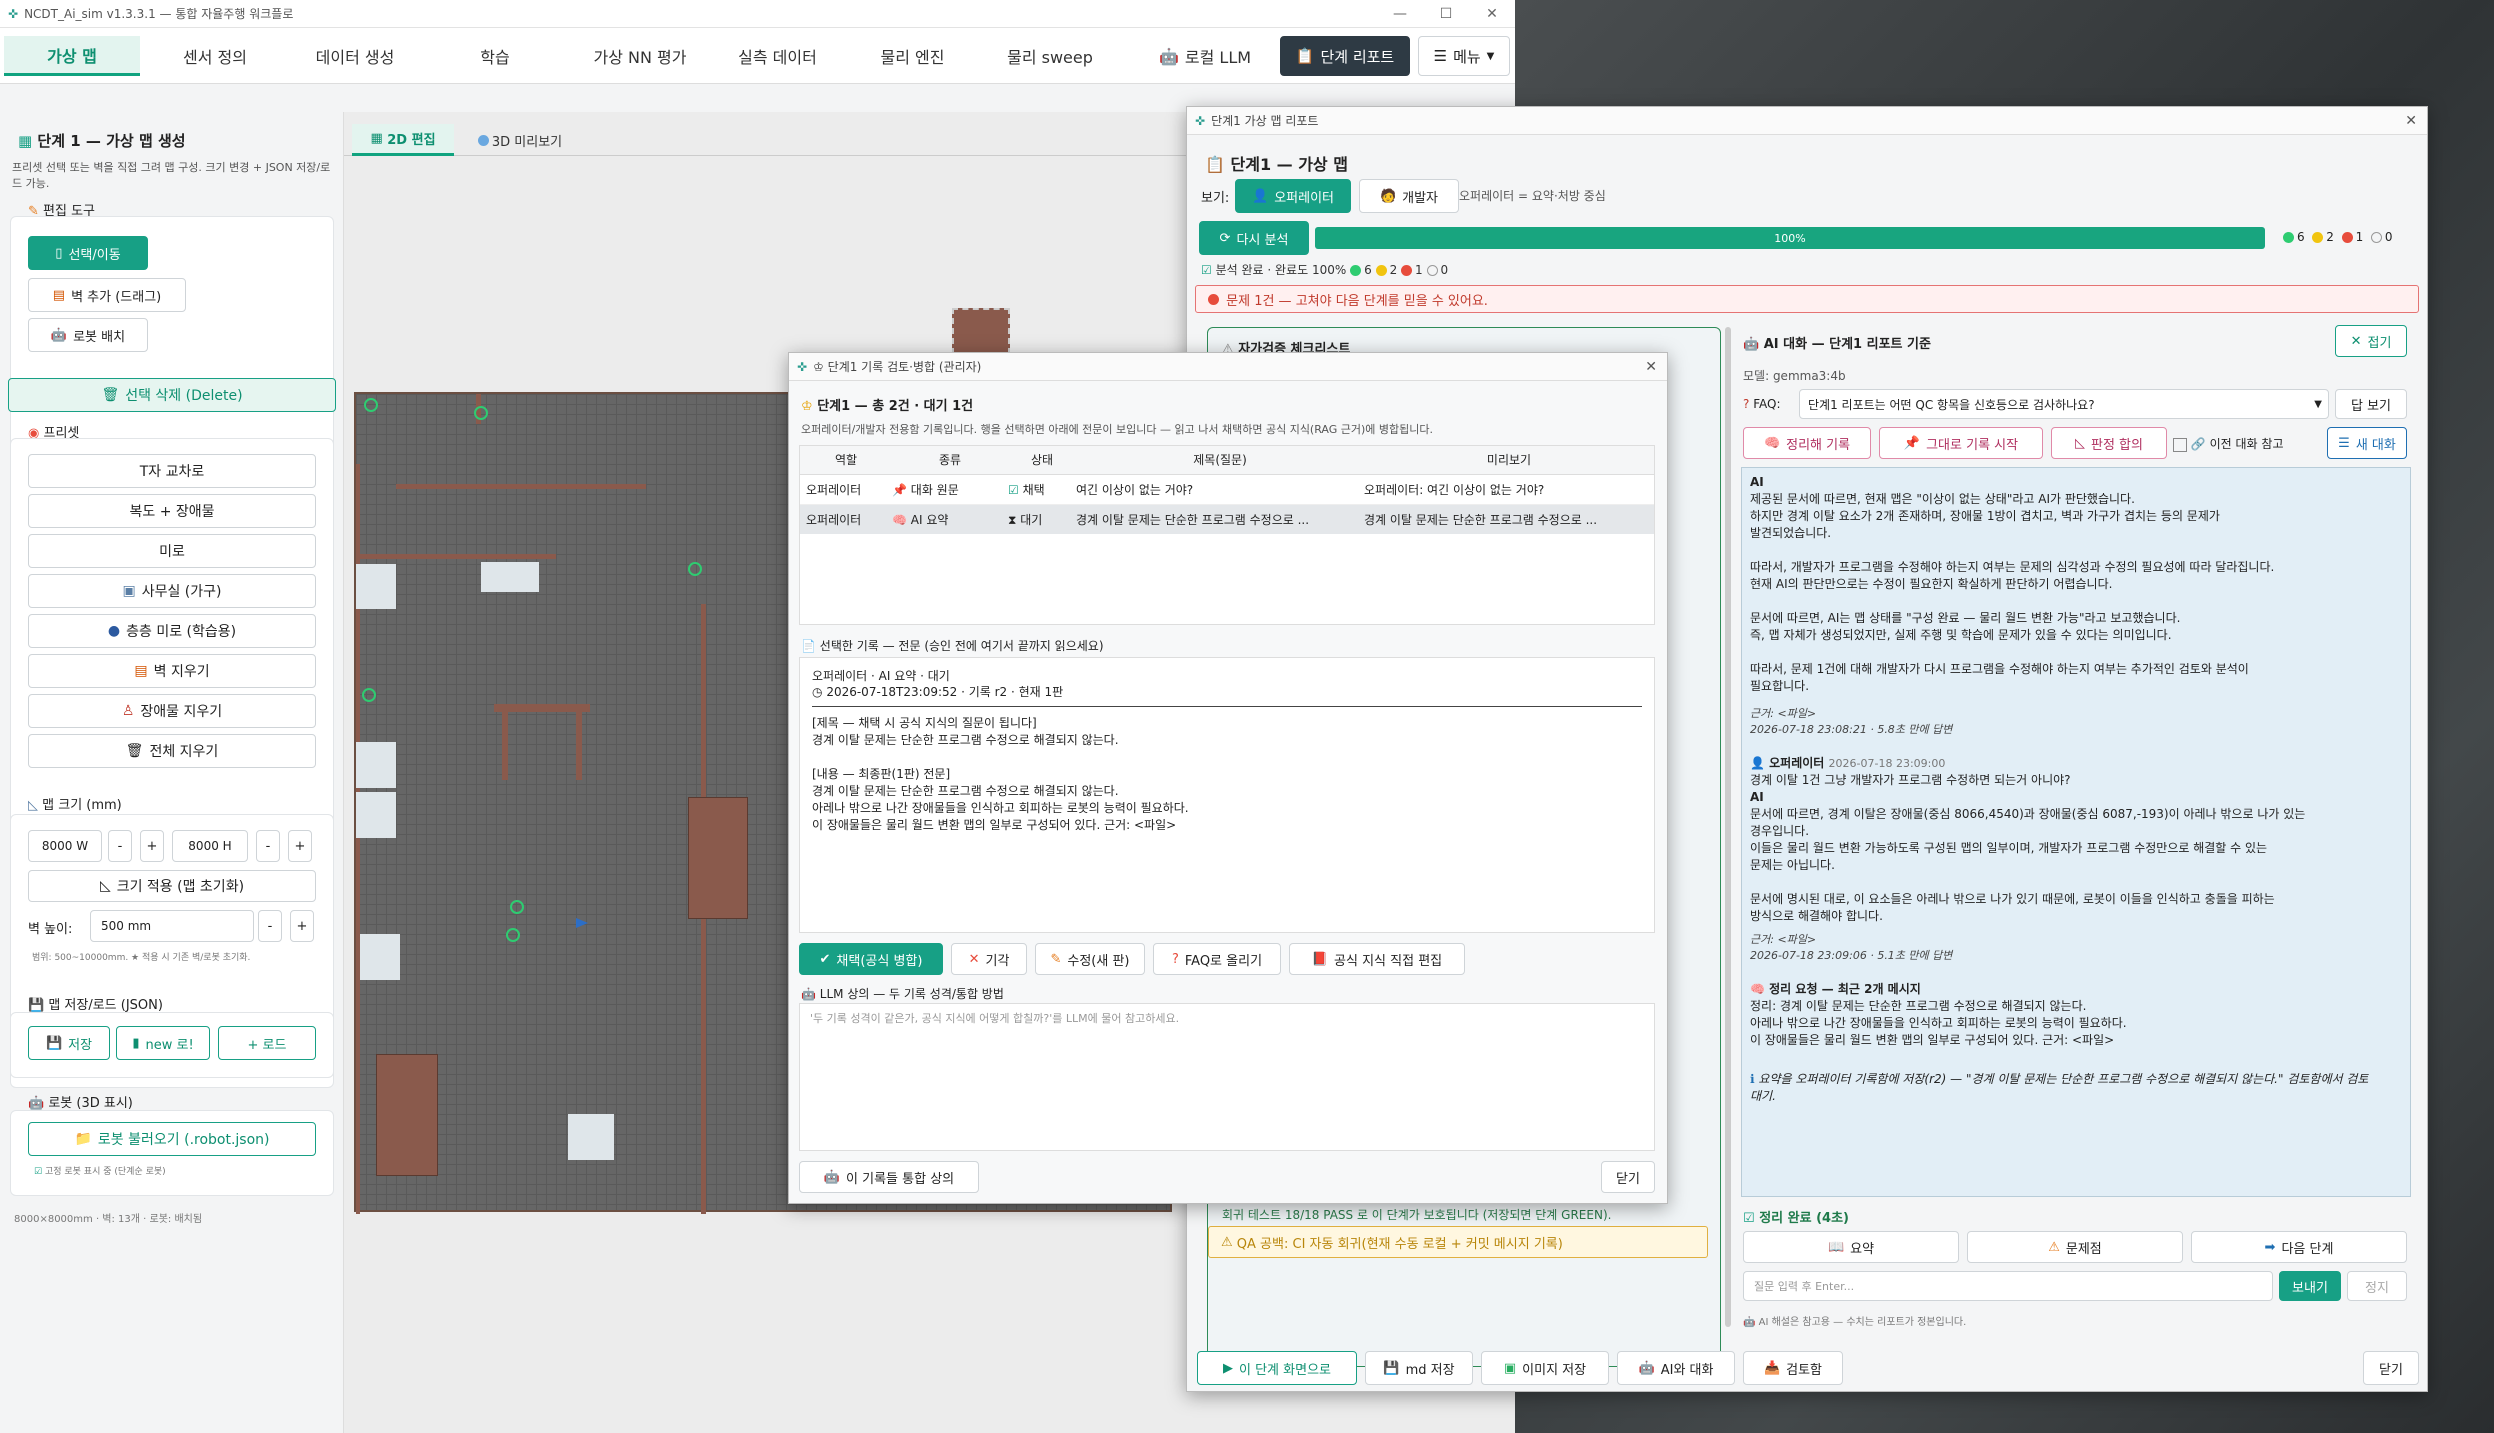 This screenshot has width=2494, height=1433. What do you see at coordinates (1851, 1247) in the screenshot?
I see `action-summary-button: 📖 요약` at bounding box center [1851, 1247].